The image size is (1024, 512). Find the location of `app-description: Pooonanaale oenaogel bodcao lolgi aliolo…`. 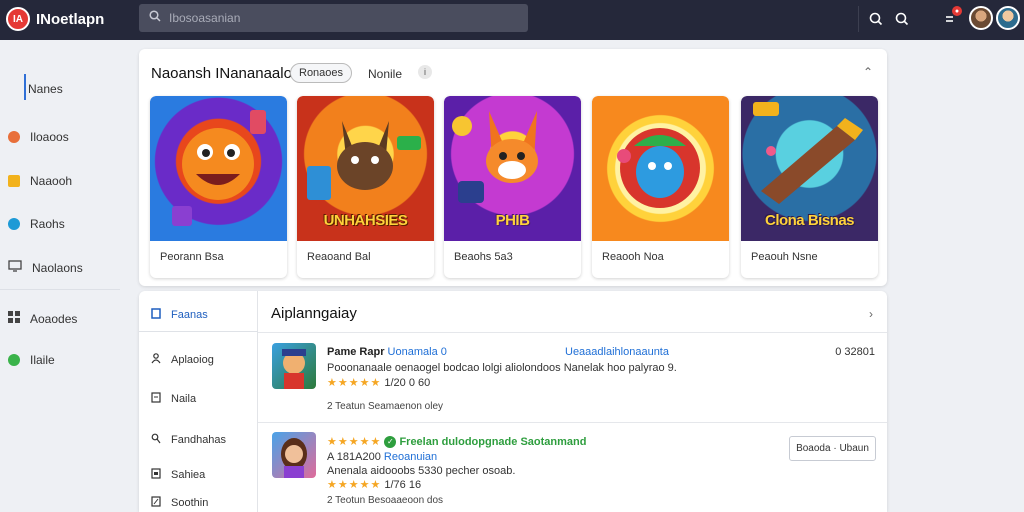

app-description: Pooonanaale oenaogel bodcao lolgi aliolo… is located at coordinates (502, 368).